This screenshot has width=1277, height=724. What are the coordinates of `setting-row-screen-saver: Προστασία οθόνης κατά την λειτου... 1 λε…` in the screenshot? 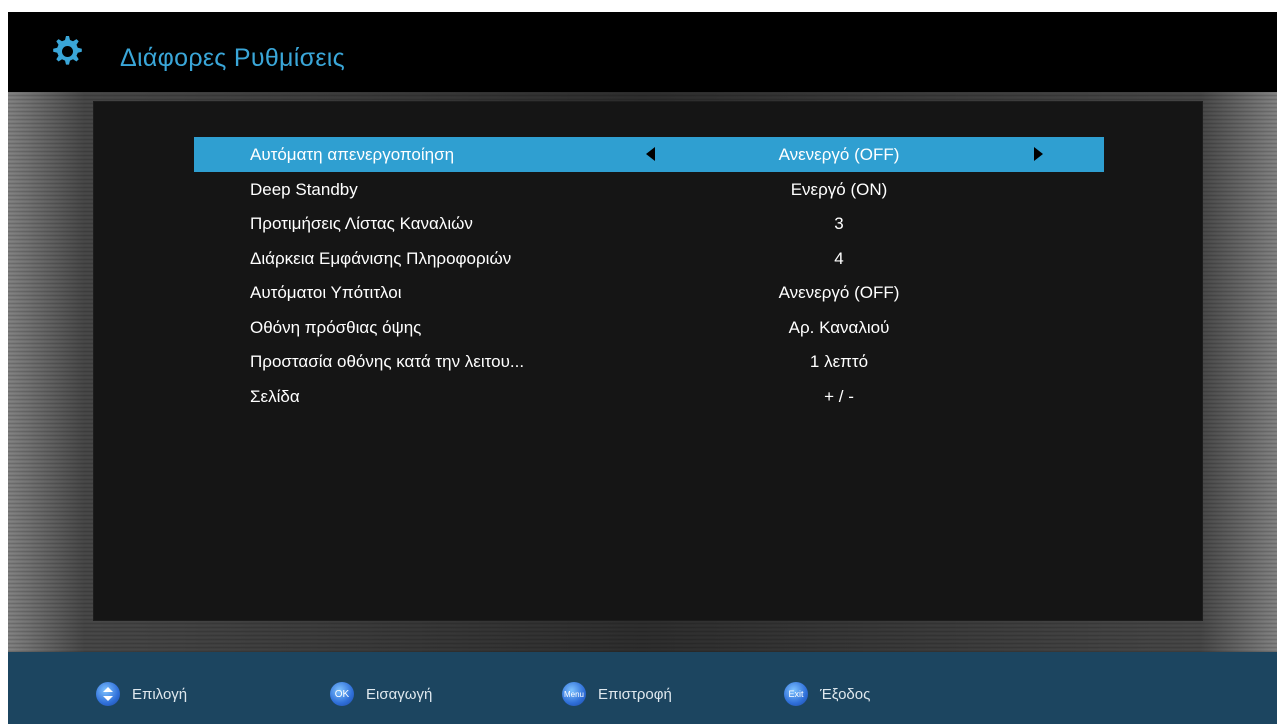 It's located at (649, 361).